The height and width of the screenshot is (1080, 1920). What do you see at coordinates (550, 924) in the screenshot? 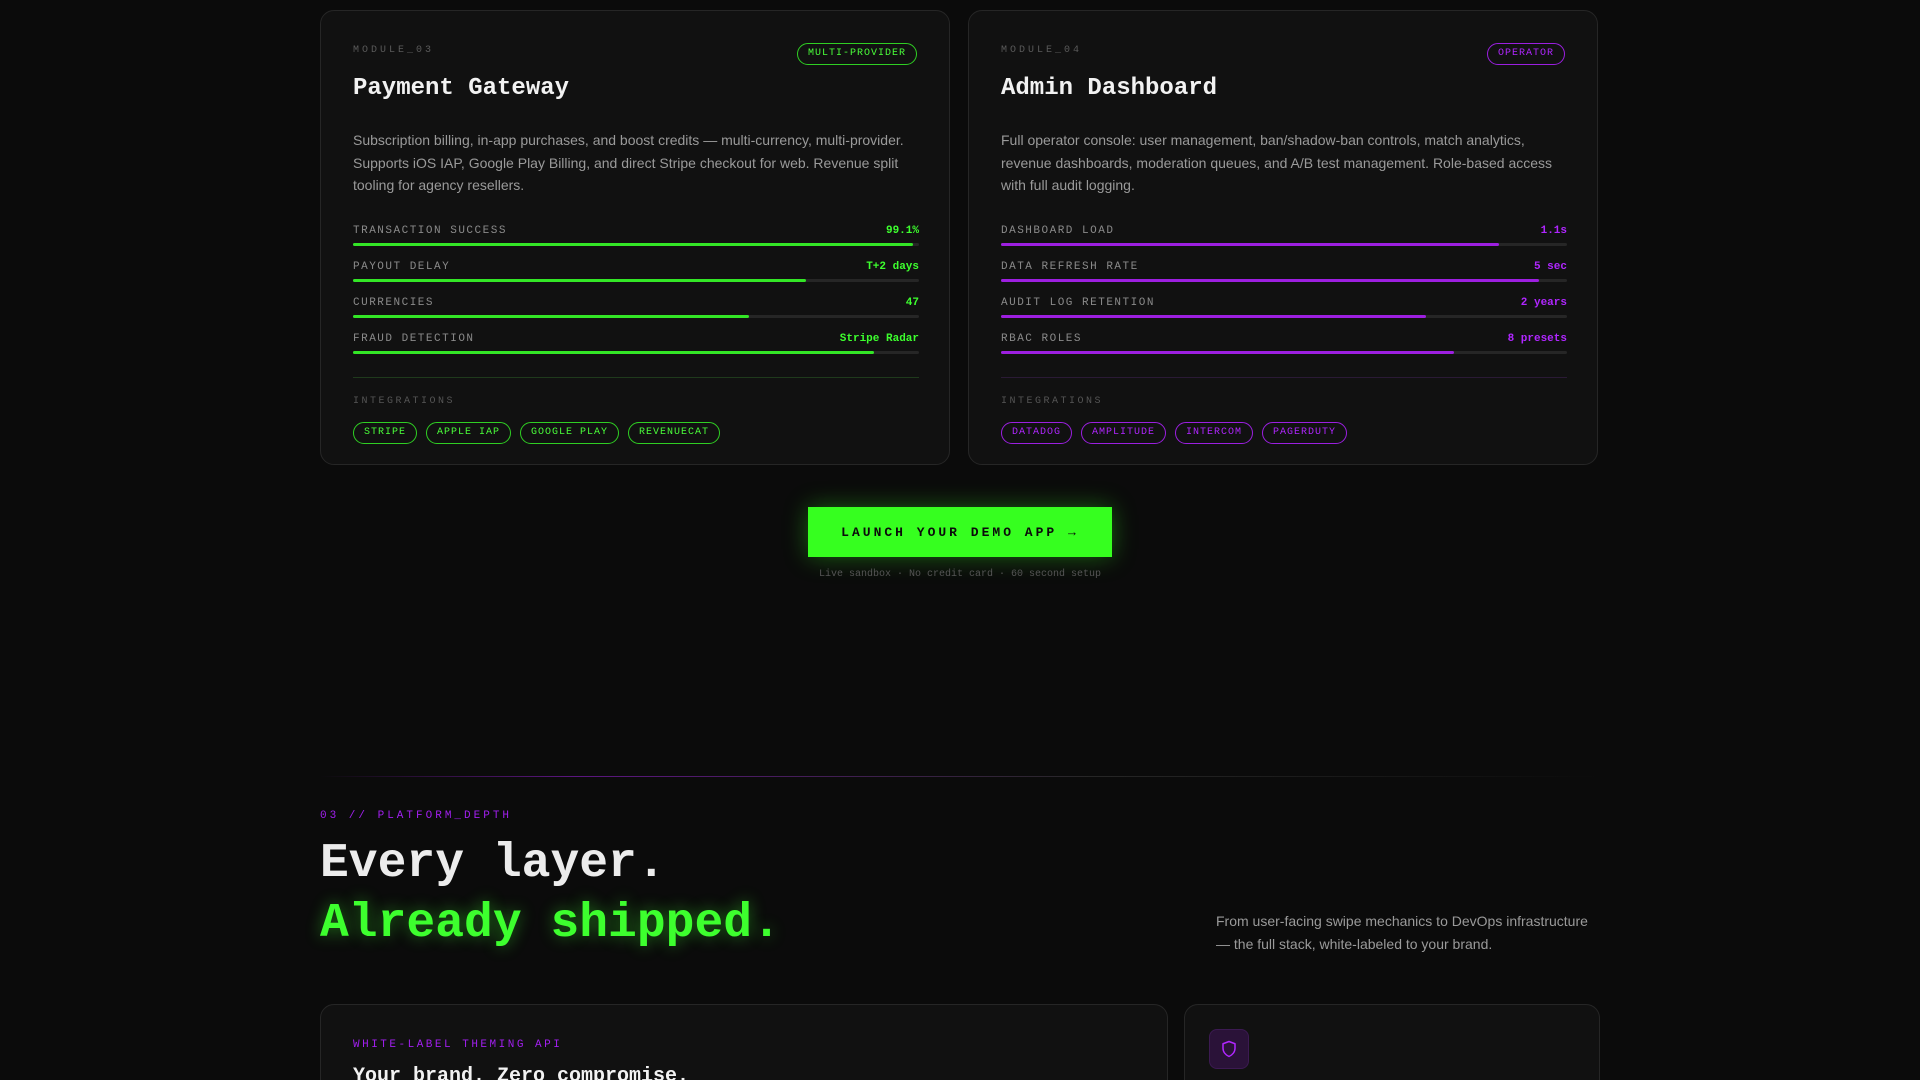
I see `section-headline-line2: Already shipped.` at bounding box center [550, 924].